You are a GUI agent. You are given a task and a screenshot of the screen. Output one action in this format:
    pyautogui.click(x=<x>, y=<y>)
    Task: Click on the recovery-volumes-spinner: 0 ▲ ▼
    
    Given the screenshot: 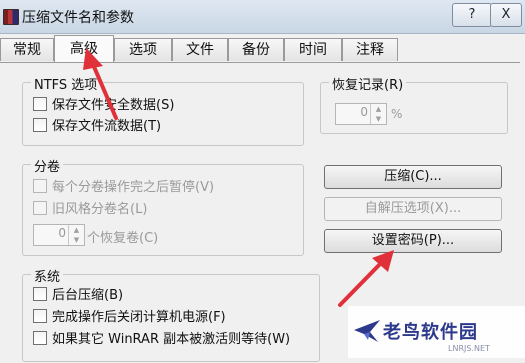 What is the action you would take?
    pyautogui.click(x=59, y=235)
    